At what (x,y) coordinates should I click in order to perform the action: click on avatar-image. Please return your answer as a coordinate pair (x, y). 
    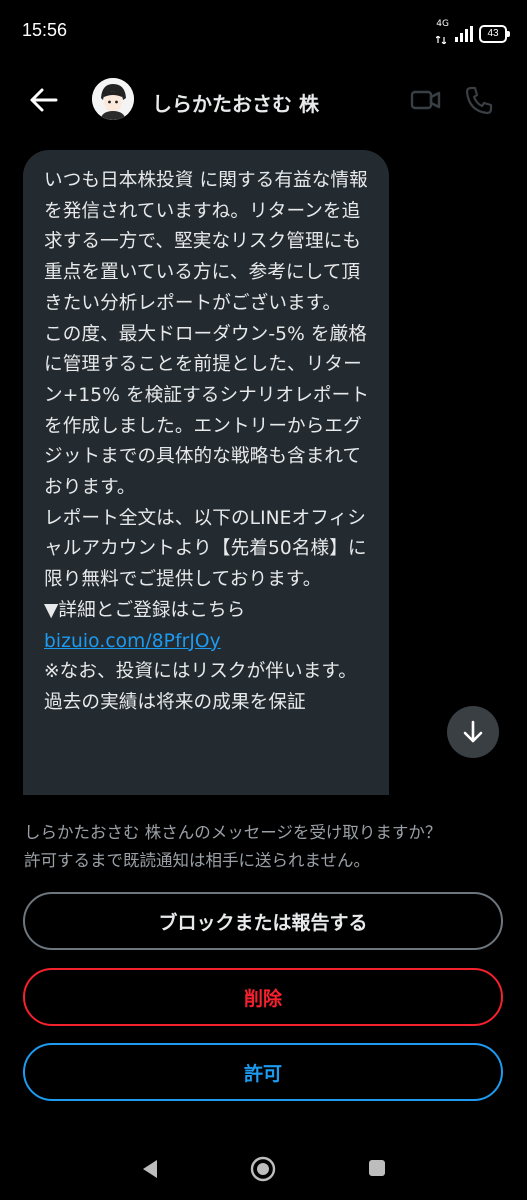
    Looking at the image, I should click on (113, 99).